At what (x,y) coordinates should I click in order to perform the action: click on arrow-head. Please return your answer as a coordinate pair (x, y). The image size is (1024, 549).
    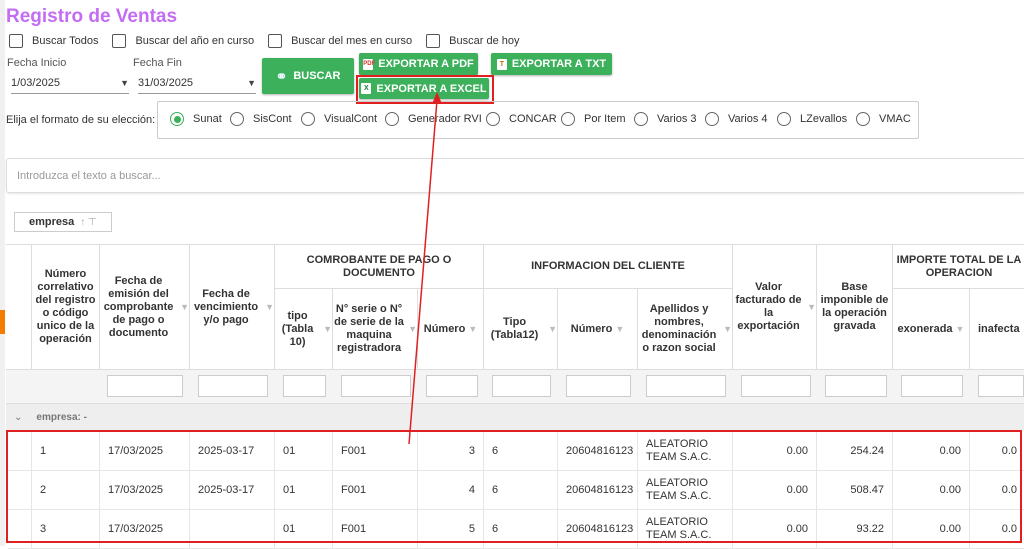
    Looking at the image, I should click on (437, 98).